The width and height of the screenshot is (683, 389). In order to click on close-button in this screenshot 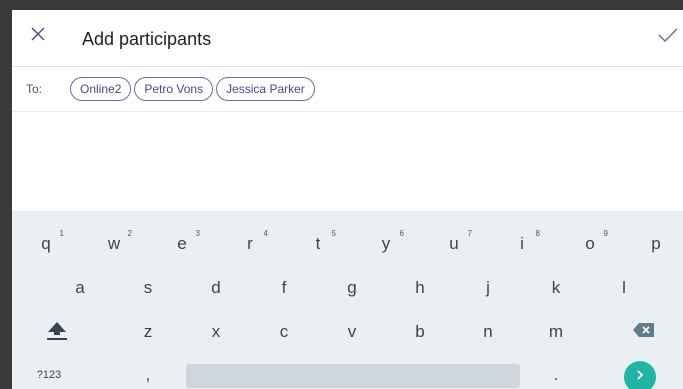, I will do `click(38, 36)`.